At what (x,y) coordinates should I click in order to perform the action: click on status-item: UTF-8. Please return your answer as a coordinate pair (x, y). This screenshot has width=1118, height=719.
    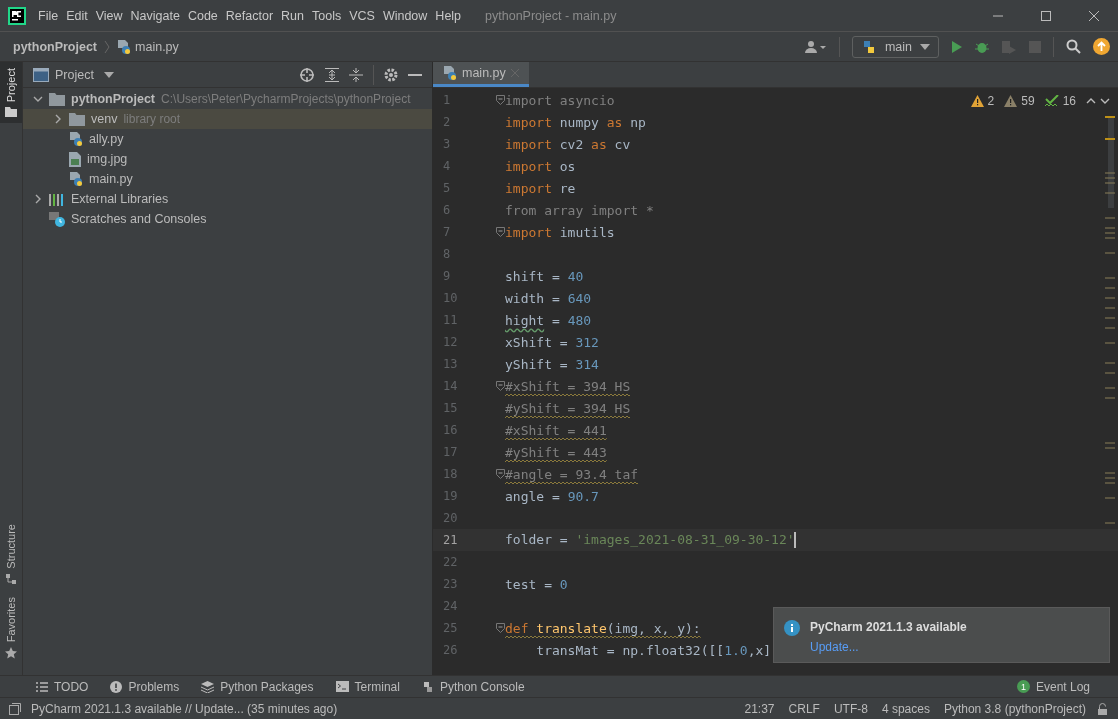
    Looking at the image, I should click on (850, 708).